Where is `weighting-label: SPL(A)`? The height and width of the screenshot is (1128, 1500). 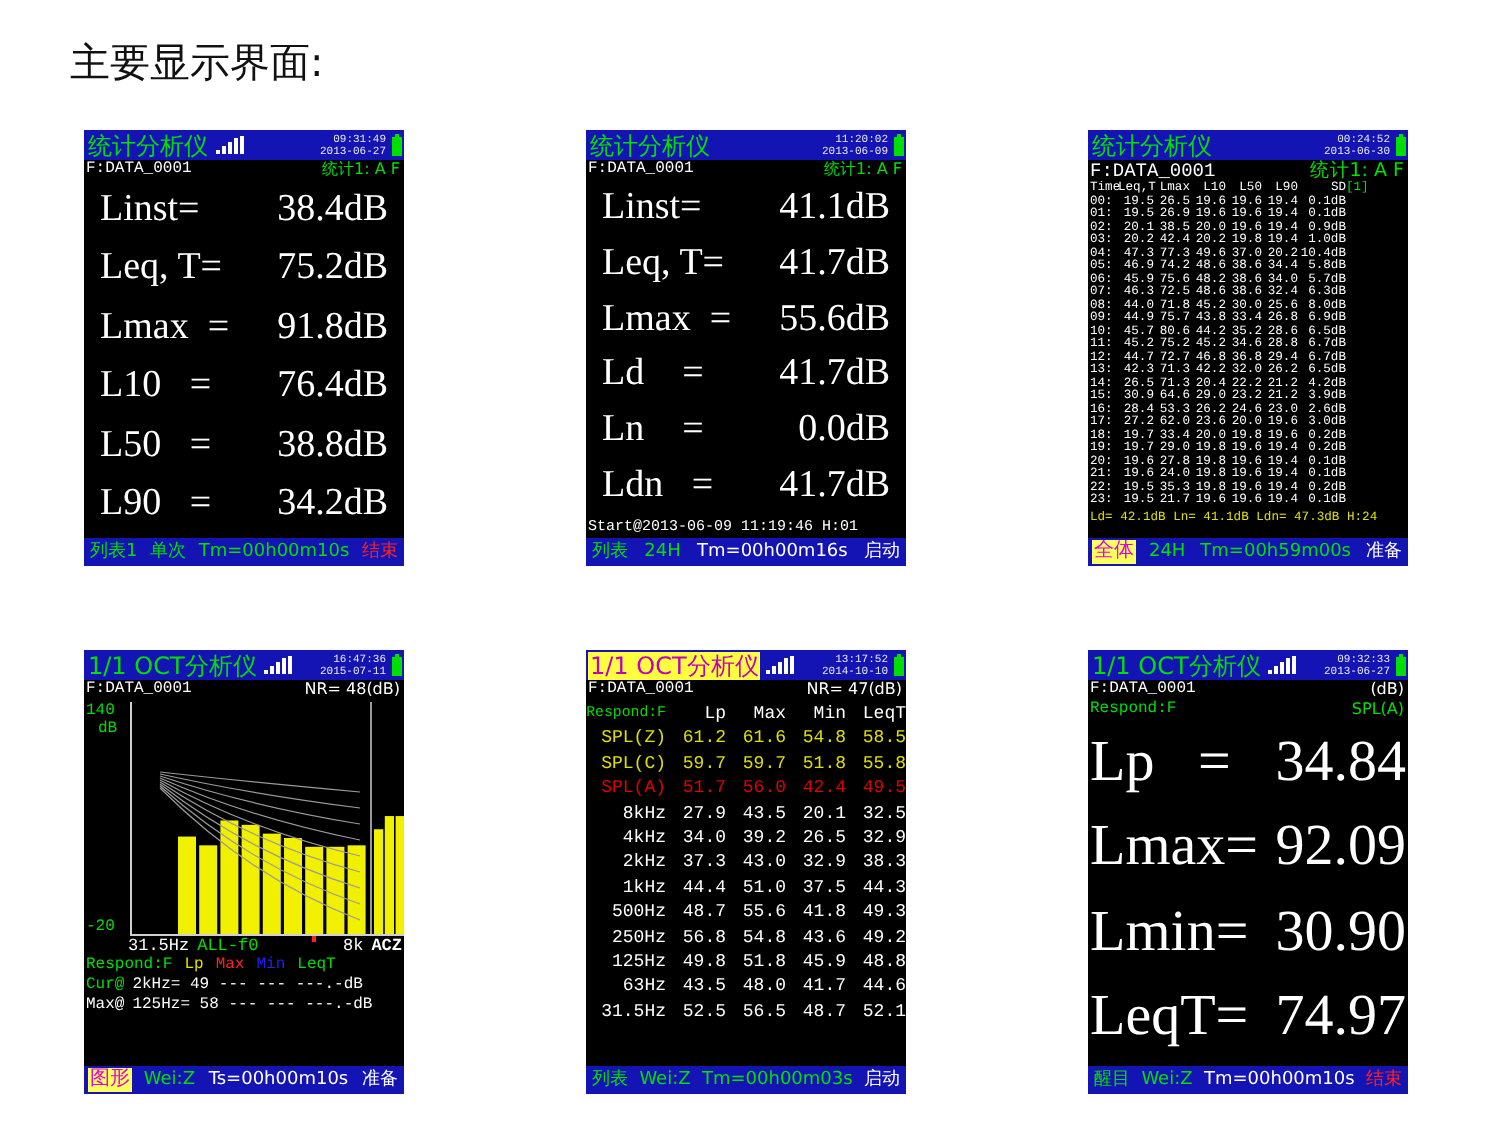 weighting-label: SPL(A) is located at coordinates (1377, 710).